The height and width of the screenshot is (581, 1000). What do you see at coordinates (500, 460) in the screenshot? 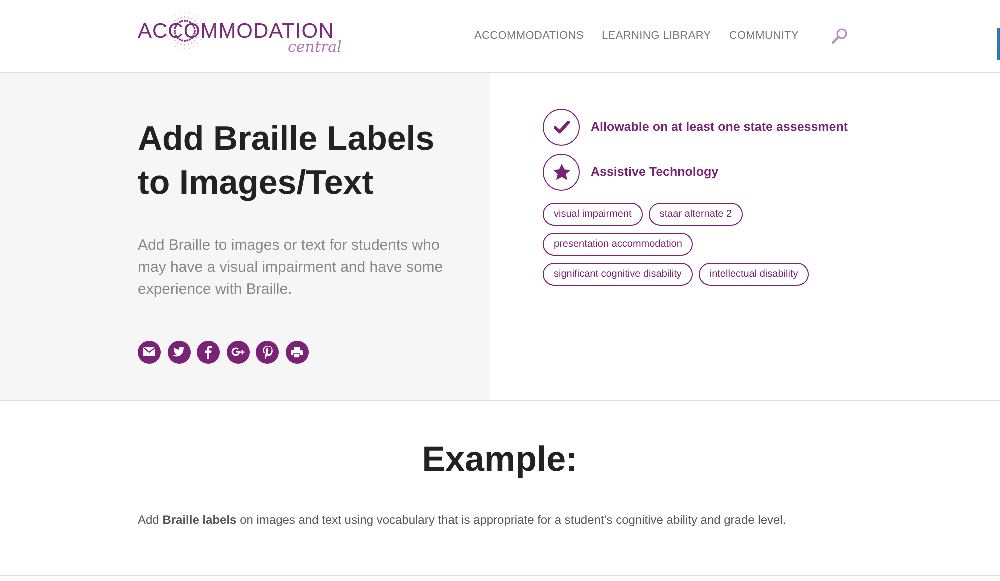
I see `section-heading: Example:` at bounding box center [500, 460].